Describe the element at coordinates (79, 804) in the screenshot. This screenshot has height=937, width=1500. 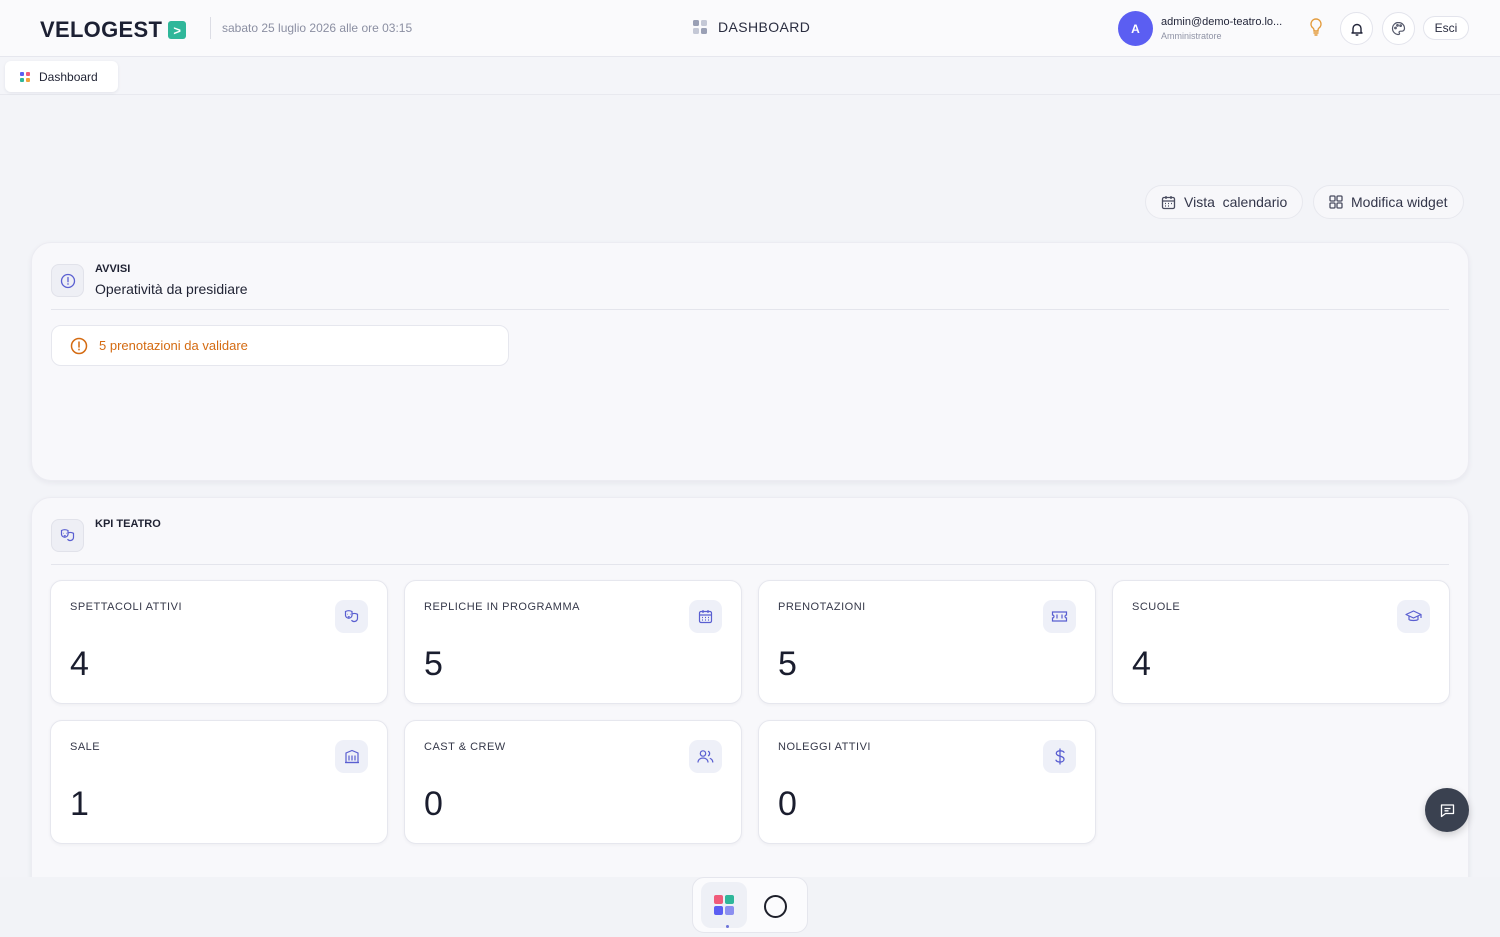
I see `kpi-value: 1` at that location.